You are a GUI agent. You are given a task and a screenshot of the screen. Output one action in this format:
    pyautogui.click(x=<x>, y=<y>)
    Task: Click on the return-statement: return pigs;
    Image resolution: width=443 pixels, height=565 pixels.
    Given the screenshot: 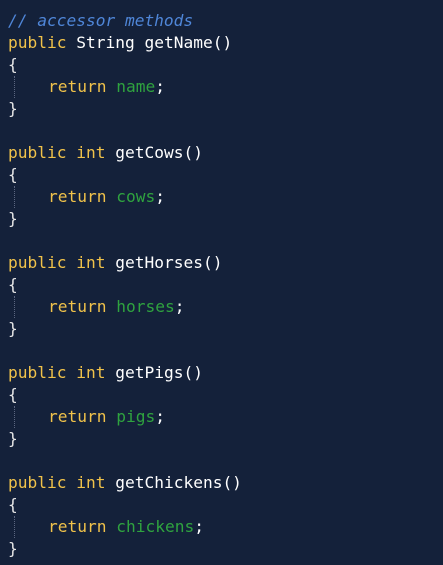 What is the action you would take?
    pyautogui.click(x=86, y=417)
    